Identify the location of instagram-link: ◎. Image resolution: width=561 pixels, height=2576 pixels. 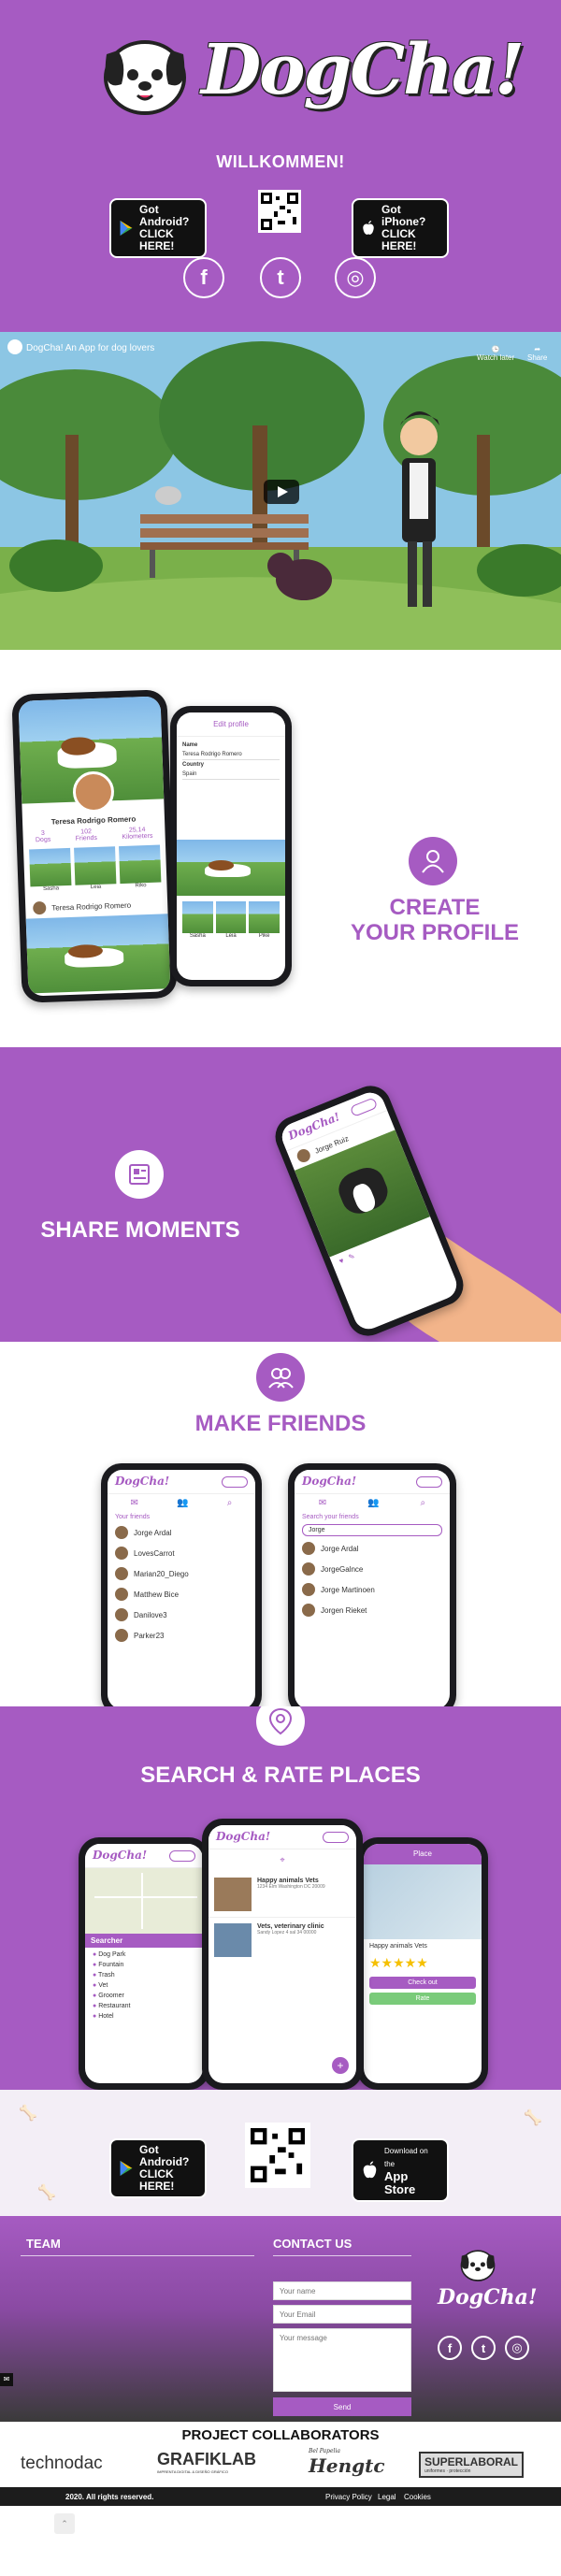
(356, 278).